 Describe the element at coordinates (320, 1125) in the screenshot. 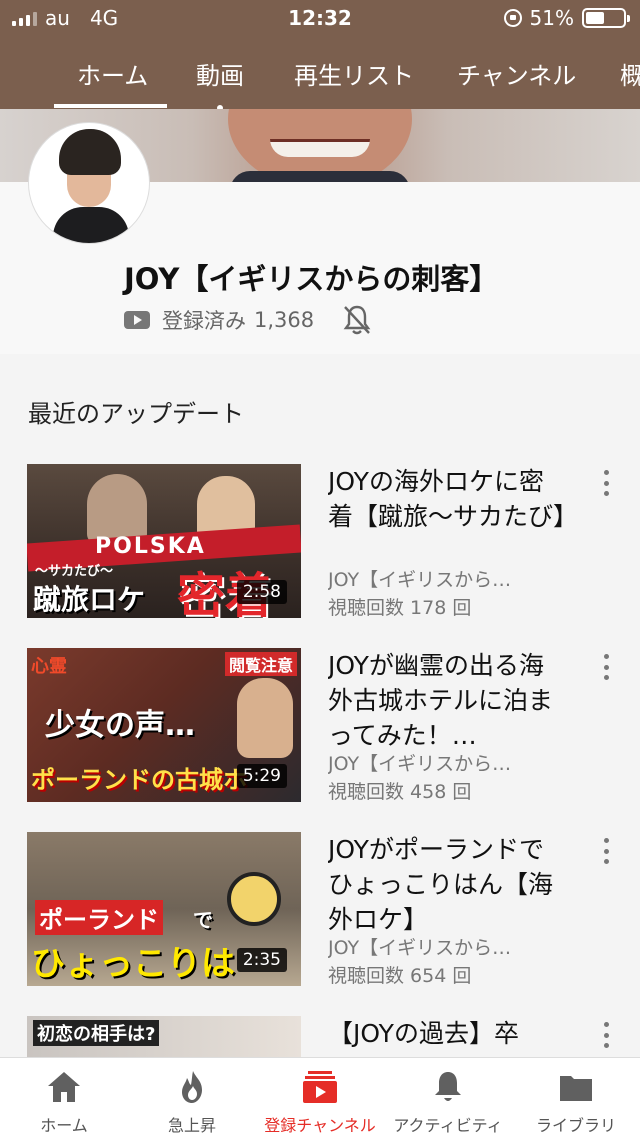

I see `nav-label: 登録チャンネル` at that location.